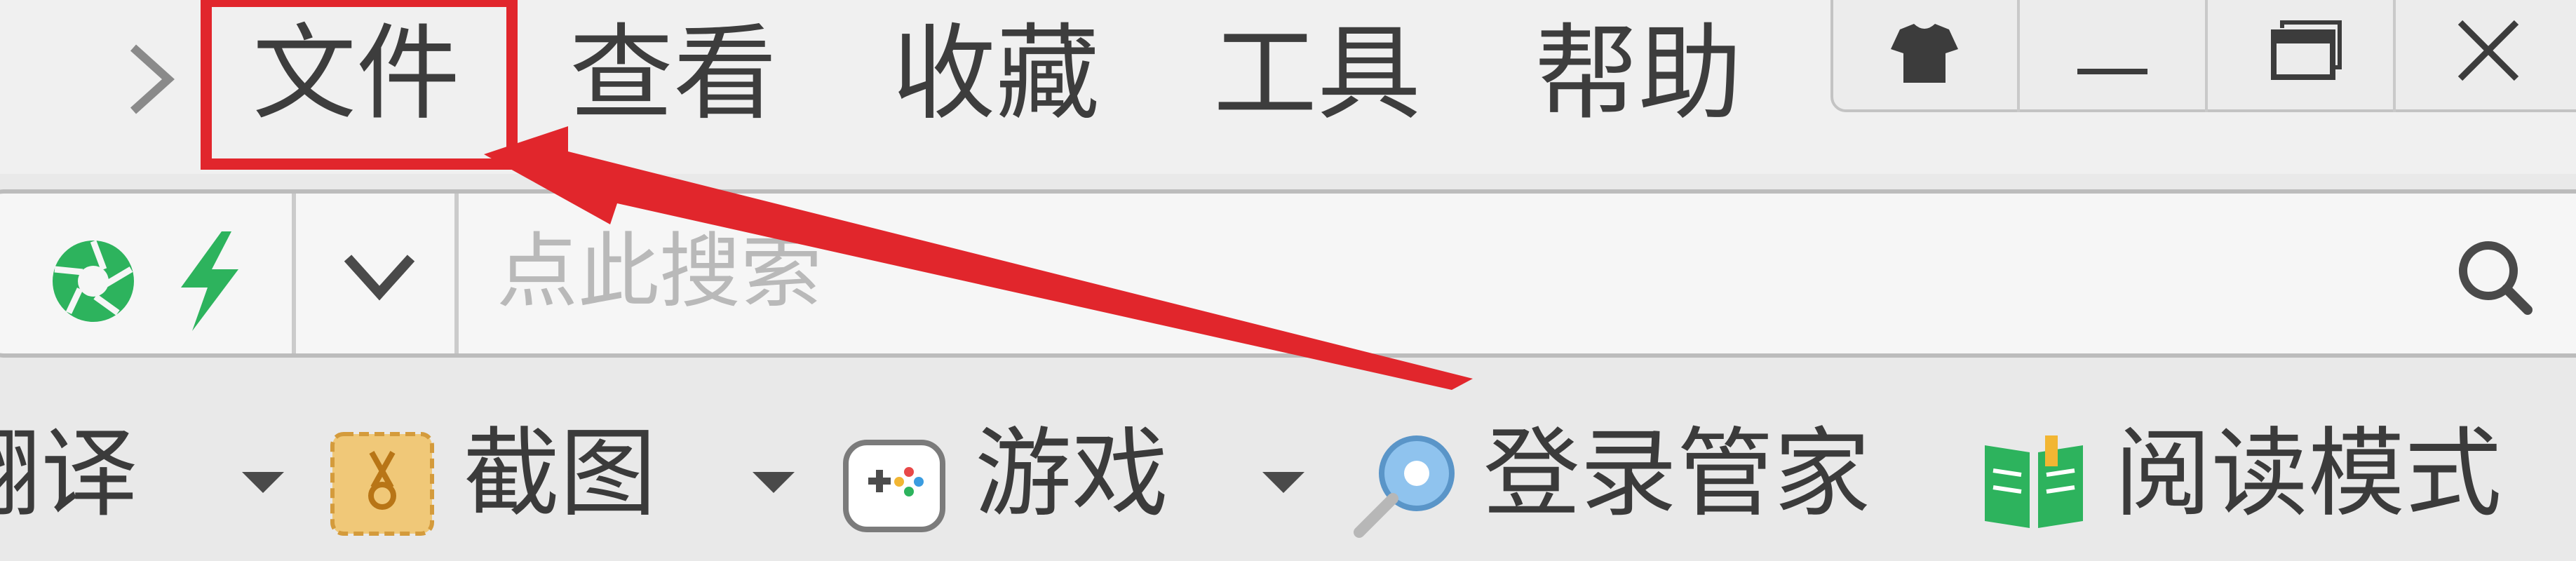  What do you see at coordinates (2306, 50) in the screenshot?
I see `maximize-icon` at bounding box center [2306, 50].